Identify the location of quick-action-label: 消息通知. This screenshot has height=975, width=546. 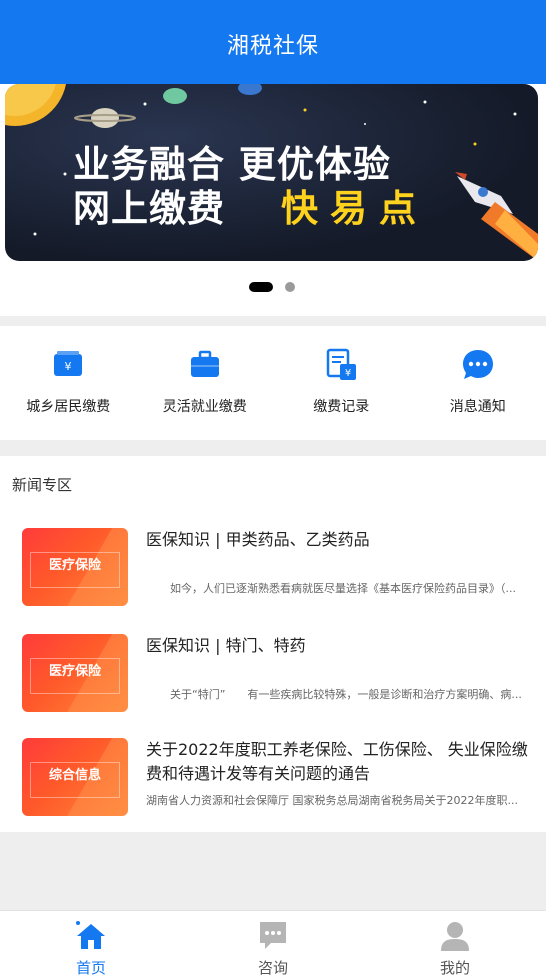
(477, 407).